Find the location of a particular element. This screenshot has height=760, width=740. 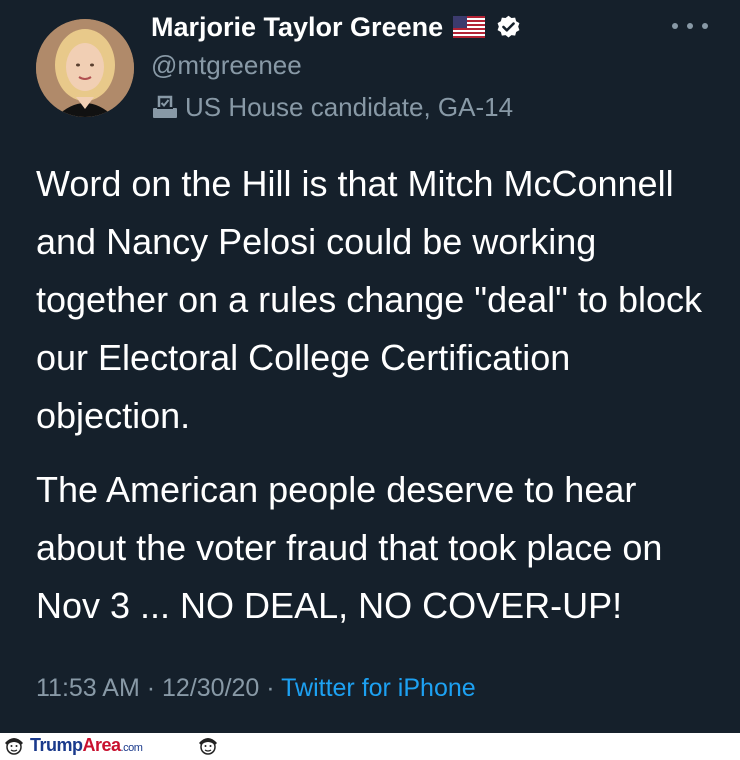

watermark-part-2: Area is located at coordinates (102, 745).